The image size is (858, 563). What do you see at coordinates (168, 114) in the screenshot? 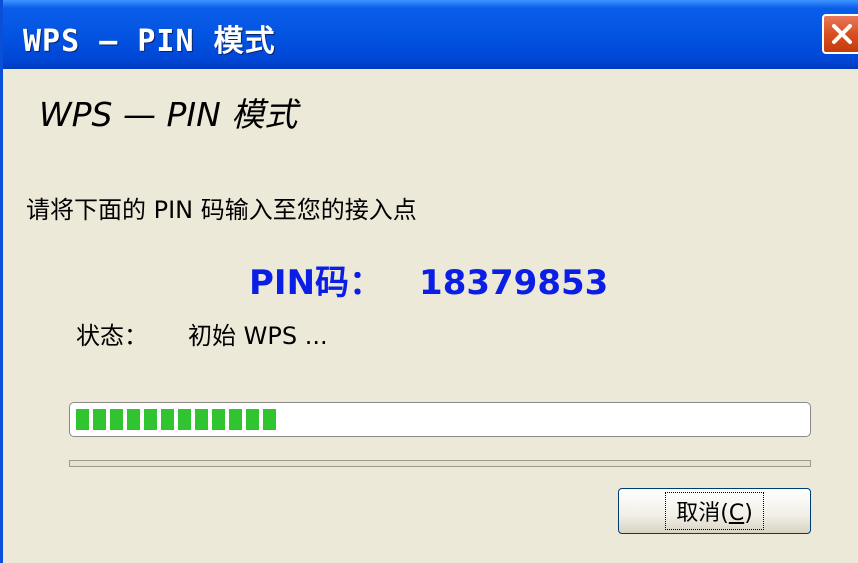
I see `dialog-heading: WPS — PIN 模式` at bounding box center [168, 114].